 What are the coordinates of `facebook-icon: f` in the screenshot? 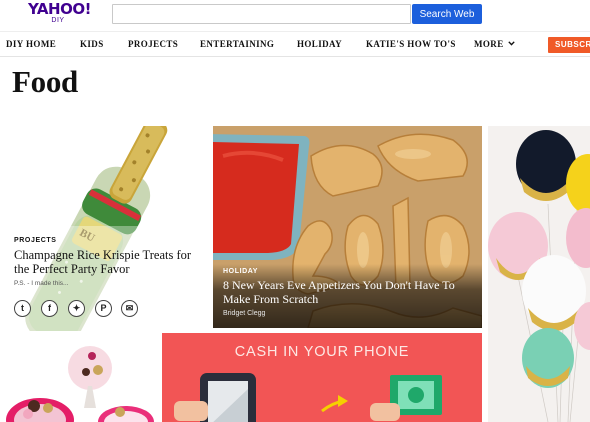 It's located at (49, 308).